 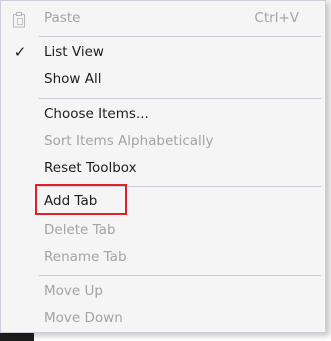 I want to click on menu-item-move-down: Move Down, so click(x=163, y=318).